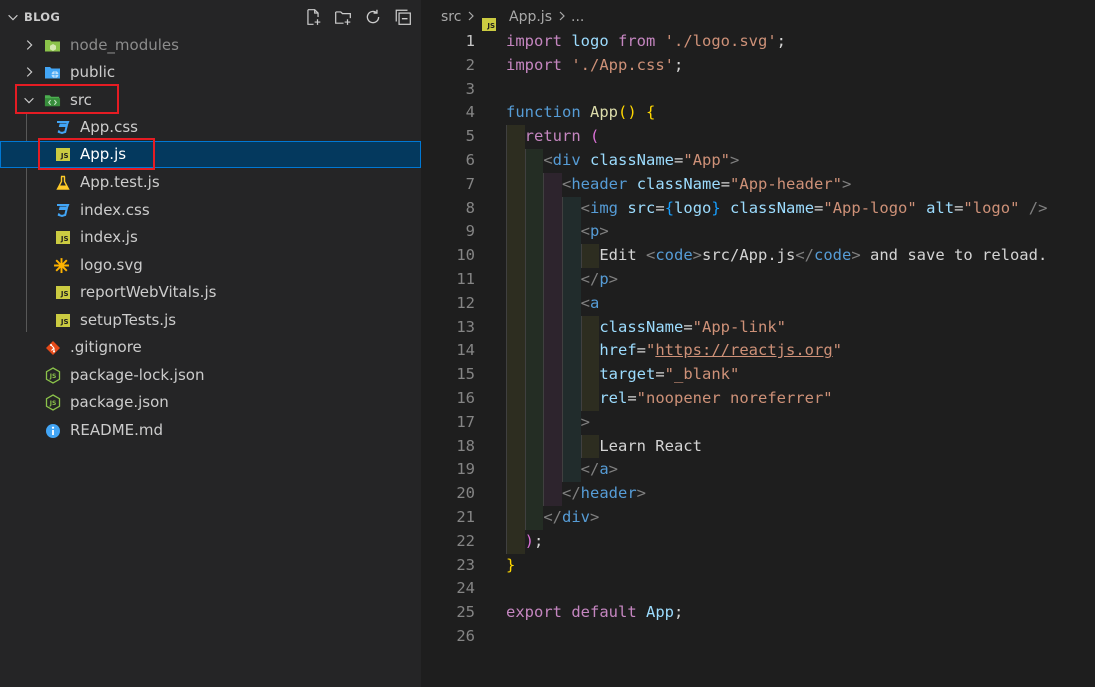 The image size is (1095, 687). I want to click on git-file-icon, so click(52, 347).